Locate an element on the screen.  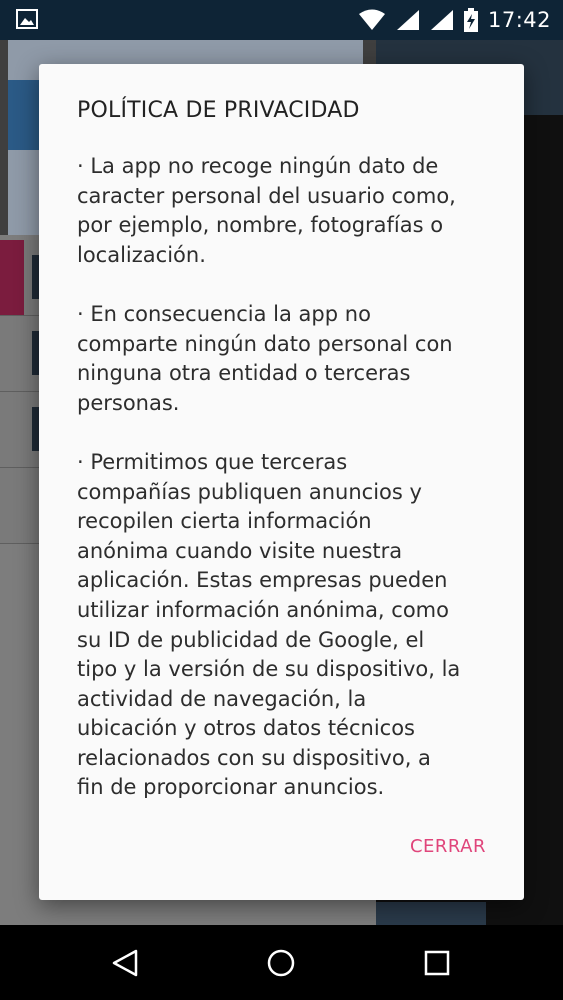
home-icon is located at coordinates (281, 963).